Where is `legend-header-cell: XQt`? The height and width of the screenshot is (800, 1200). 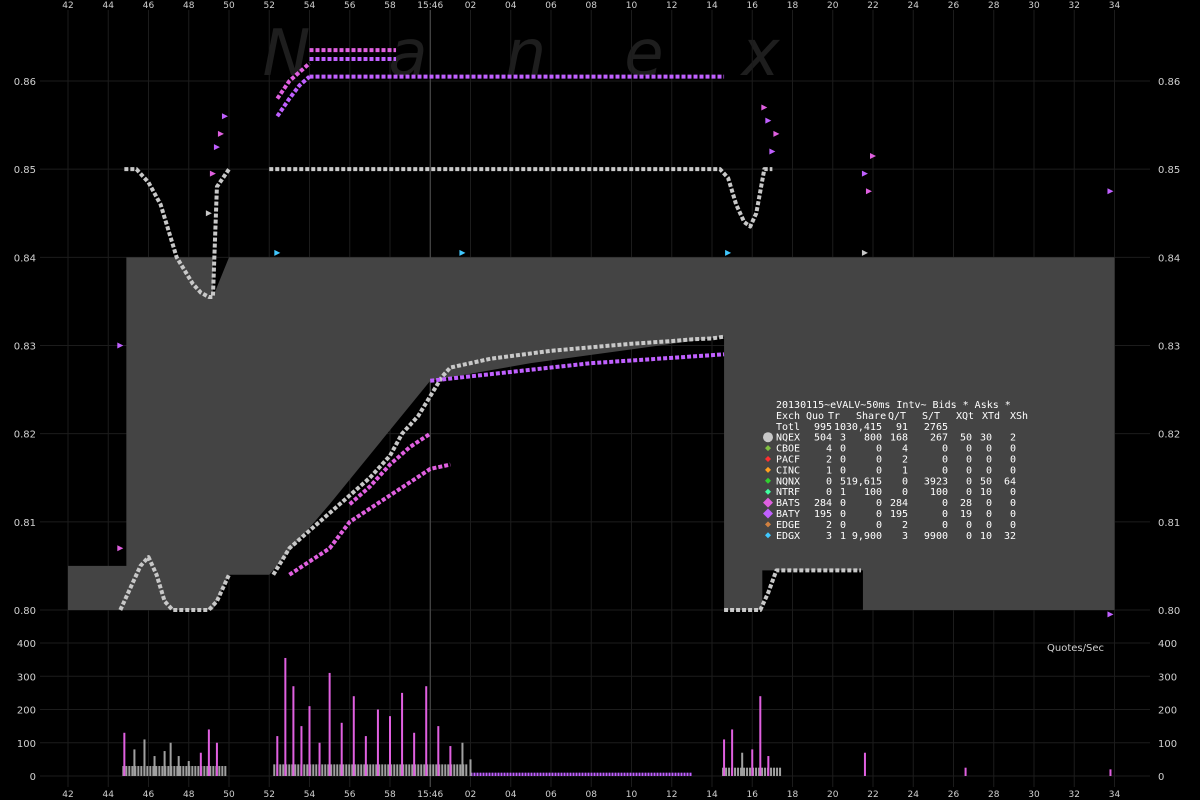 legend-header-cell: XQt is located at coordinates (965, 416).